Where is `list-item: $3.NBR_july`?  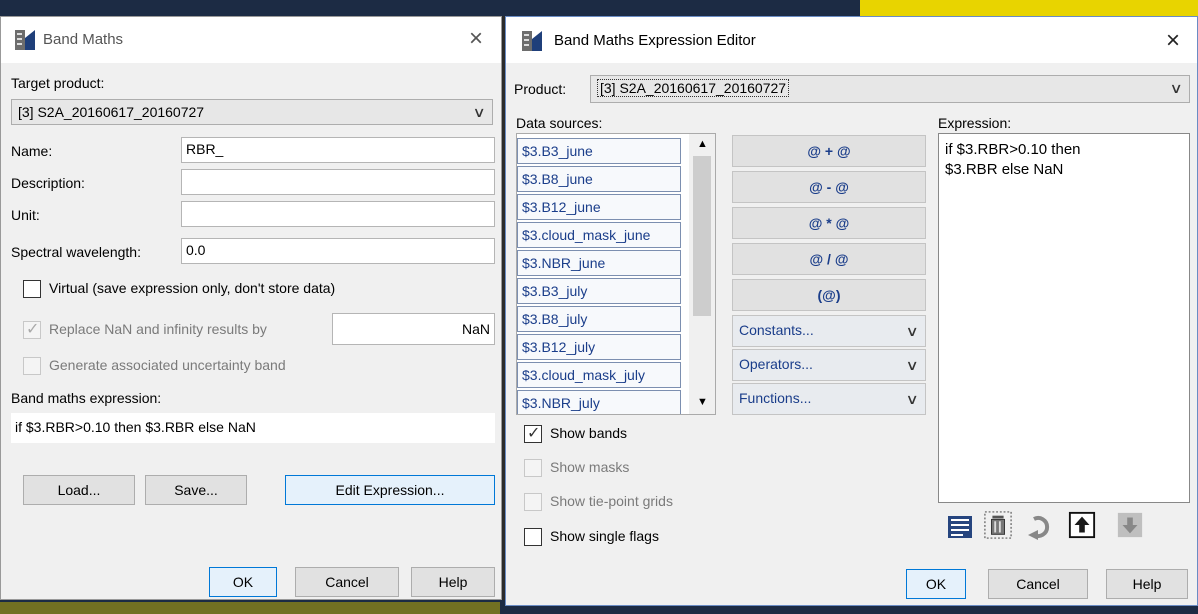
list-item: $3.NBR_july is located at coordinates (599, 402).